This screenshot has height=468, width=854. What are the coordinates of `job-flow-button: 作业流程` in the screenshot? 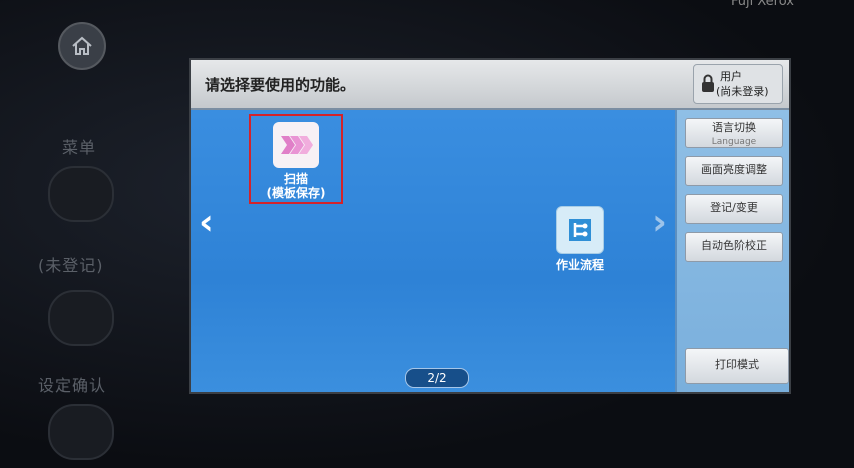 It's located at (580, 239).